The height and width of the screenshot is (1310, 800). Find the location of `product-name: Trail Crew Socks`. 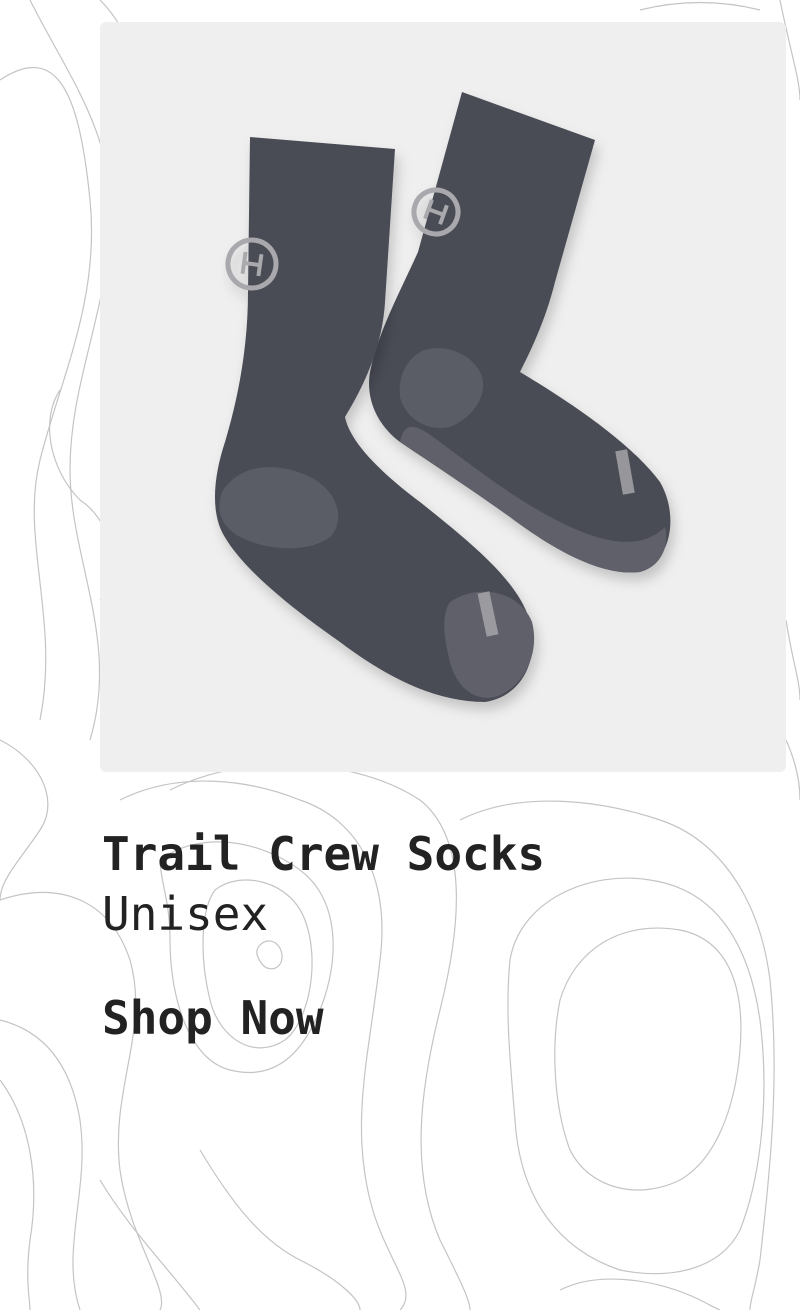

product-name: Trail Crew Socks is located at coordinates (323, 854).